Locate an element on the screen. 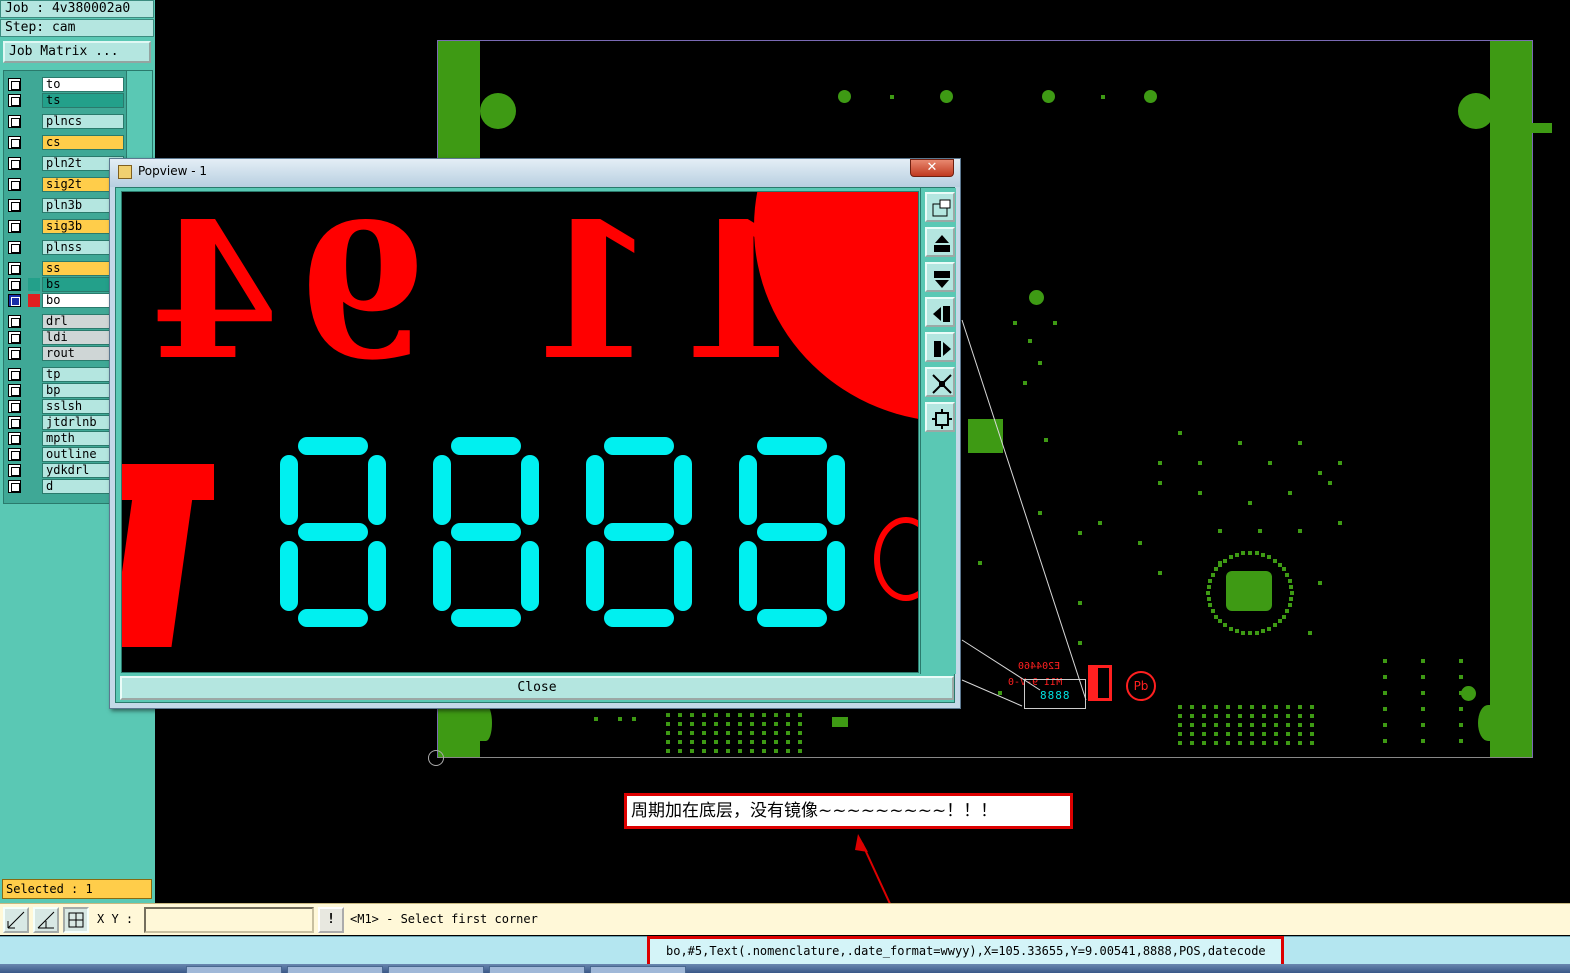  layer-row-bp: bp is located at coordinates (65, 390).